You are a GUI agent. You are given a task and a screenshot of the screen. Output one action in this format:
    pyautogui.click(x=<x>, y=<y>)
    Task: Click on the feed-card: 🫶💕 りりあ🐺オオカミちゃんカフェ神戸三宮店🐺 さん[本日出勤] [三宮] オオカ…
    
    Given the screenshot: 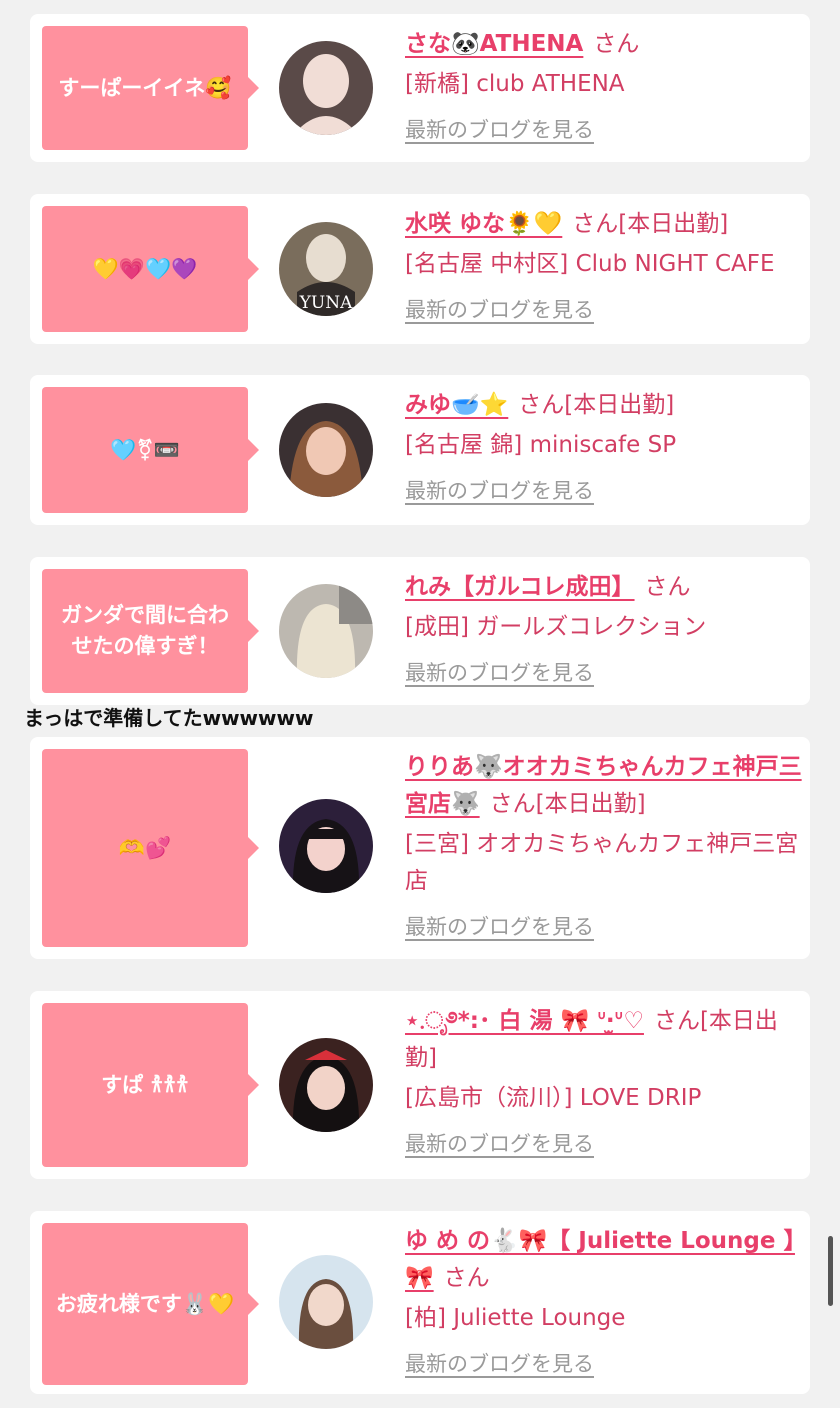 What is the action you would take?
    pyautogui.click(x=420, y=848)
    